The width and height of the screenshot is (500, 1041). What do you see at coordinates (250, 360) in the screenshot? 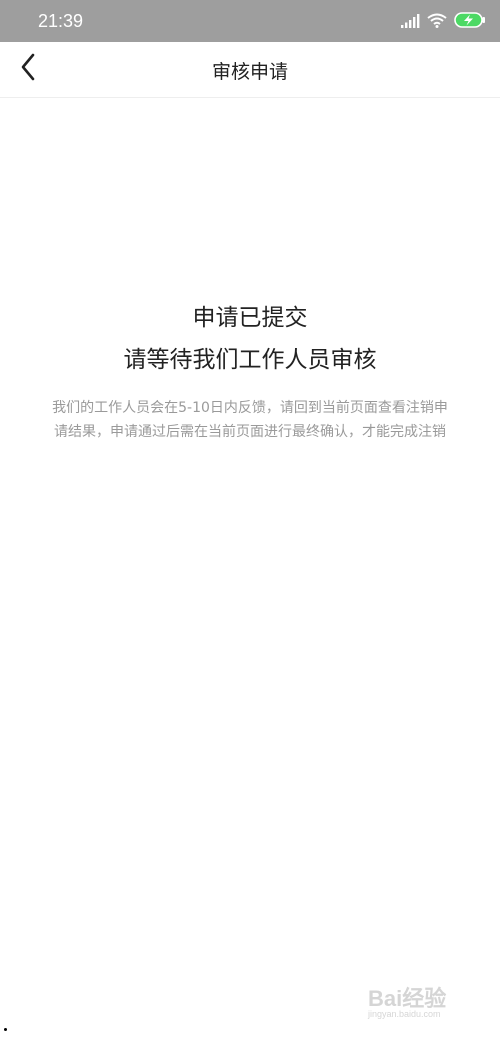
I see `waiting-headline: 请等待我们工作人员审核` at bounding box center [250, 360].